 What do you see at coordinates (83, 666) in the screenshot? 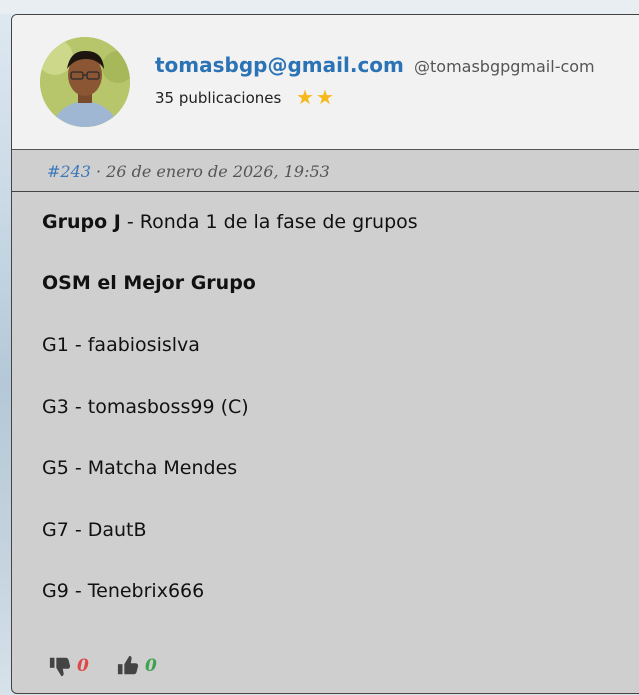
I see `dislike-count: 0` at bounding box center [83, 666].